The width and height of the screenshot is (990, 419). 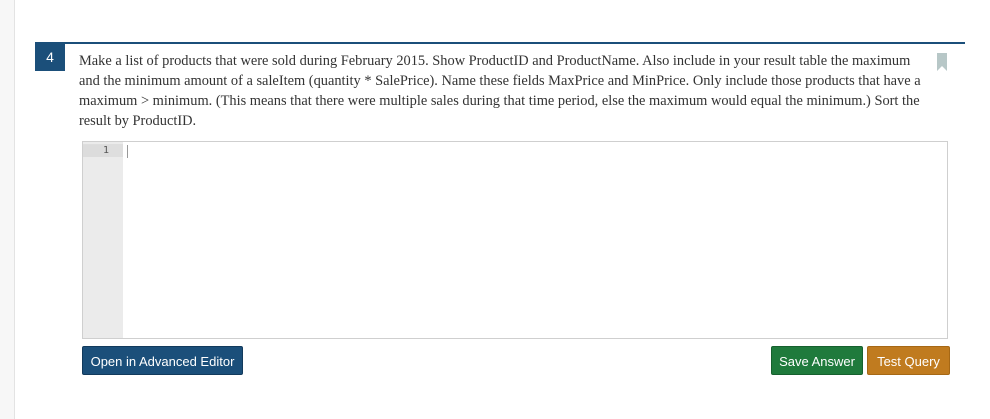 What do you see at coordinates (96, 151) in the screenshot?
I see `line-number: 1` at bounding box center [96, 151].